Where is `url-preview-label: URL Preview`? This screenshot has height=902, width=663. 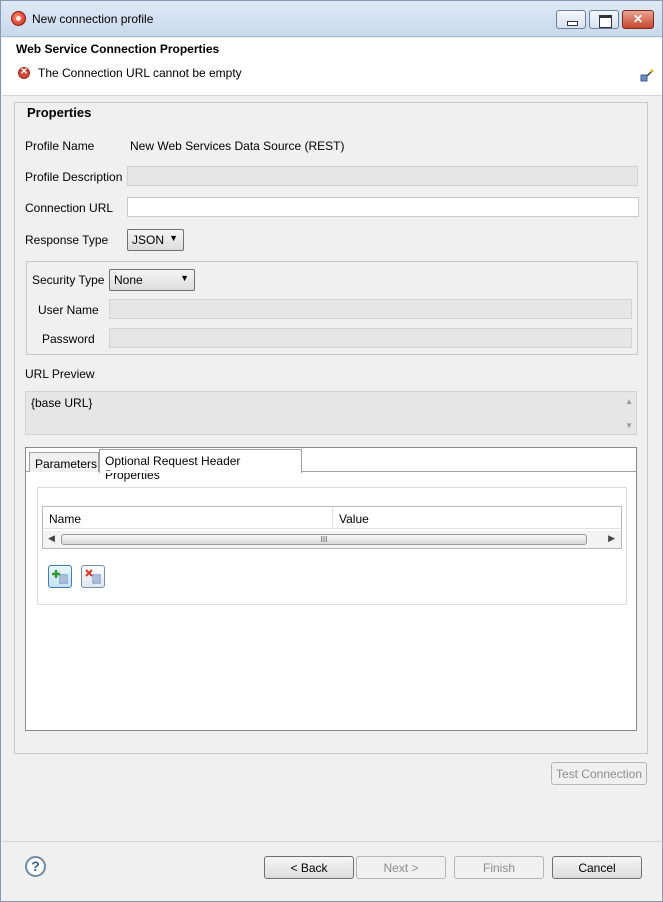 url-preview-label: URL Preview is located at coordinates (60, 374).